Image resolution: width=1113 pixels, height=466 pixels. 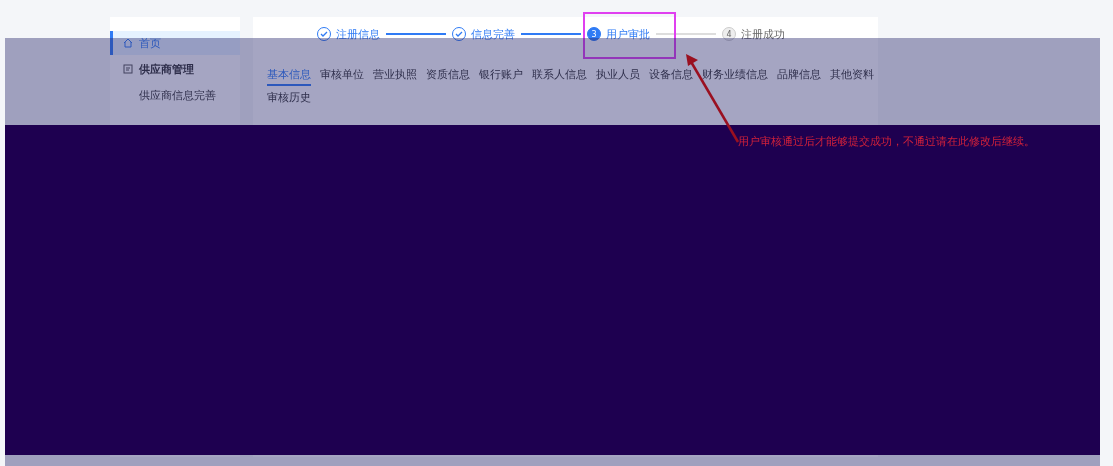 What do you see at coordinates (342, 75) in the screenshot?
I see `tab: 审核单位` at bounding box center [342, 75].